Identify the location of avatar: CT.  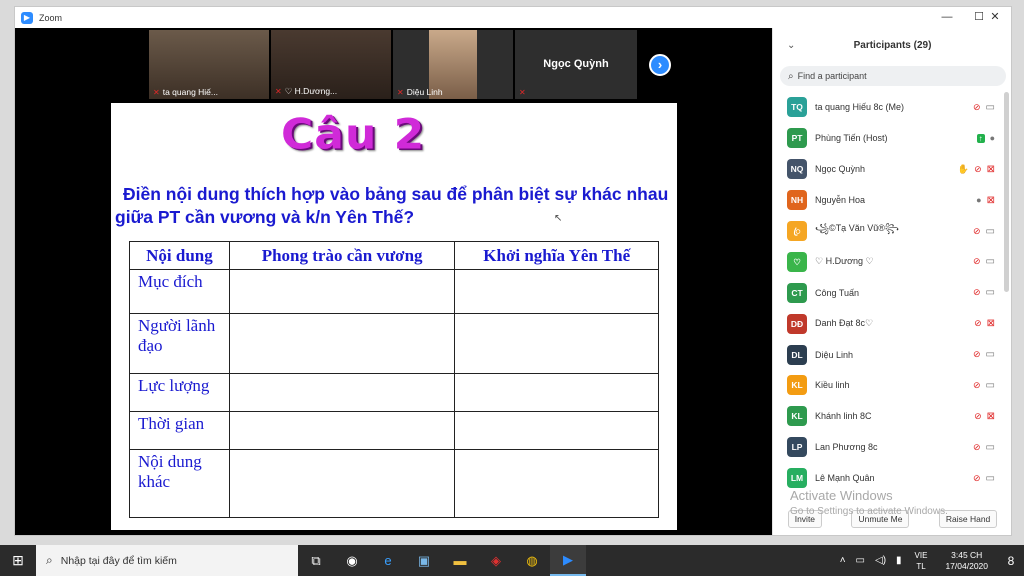
(797, 292).